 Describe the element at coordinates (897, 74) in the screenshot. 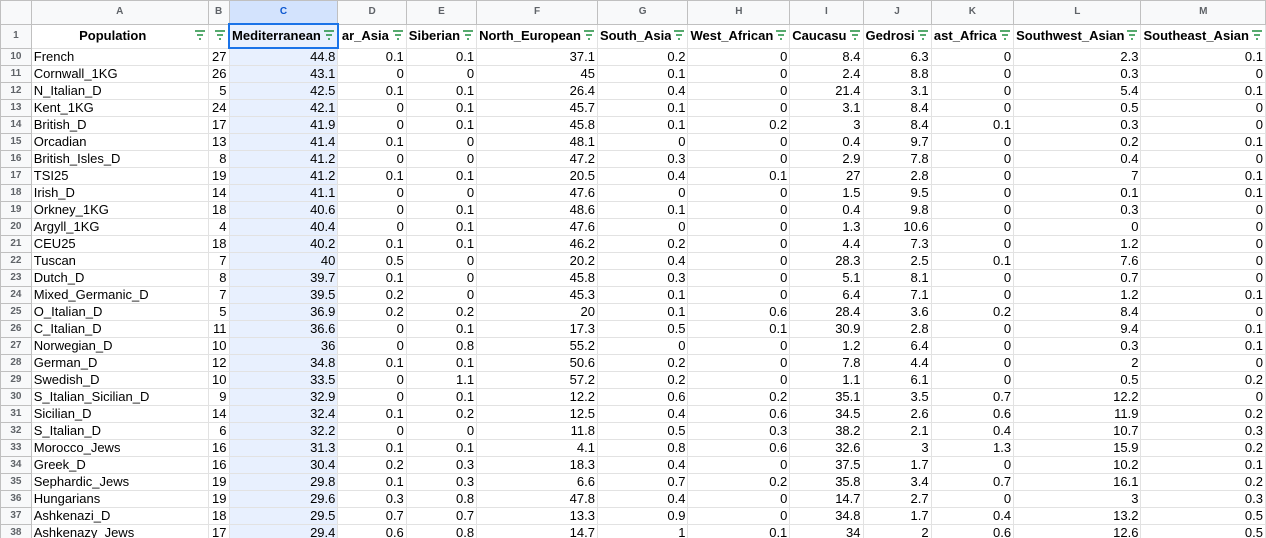

I see `value-cell: 8.8` at that location.